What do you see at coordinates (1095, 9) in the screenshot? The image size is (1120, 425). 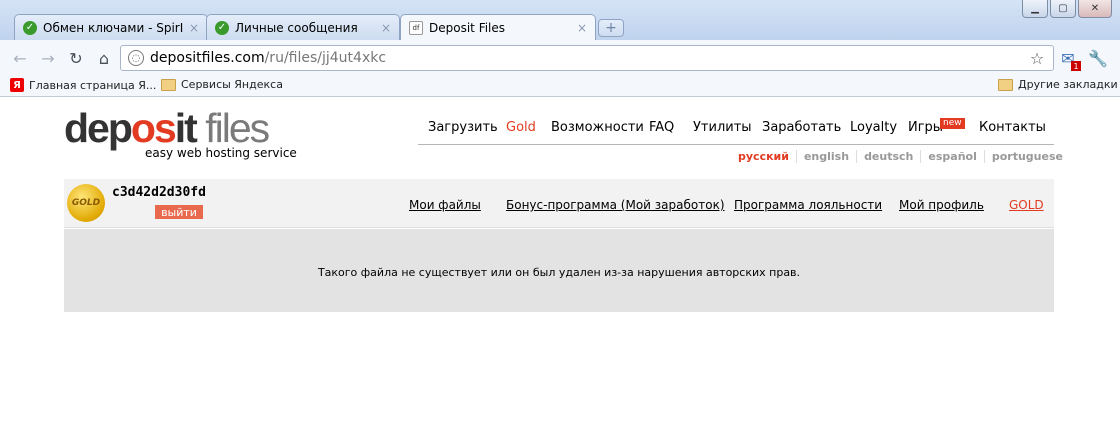 I see `close-window-icon: ✕` at bounding box center [1095, 9].